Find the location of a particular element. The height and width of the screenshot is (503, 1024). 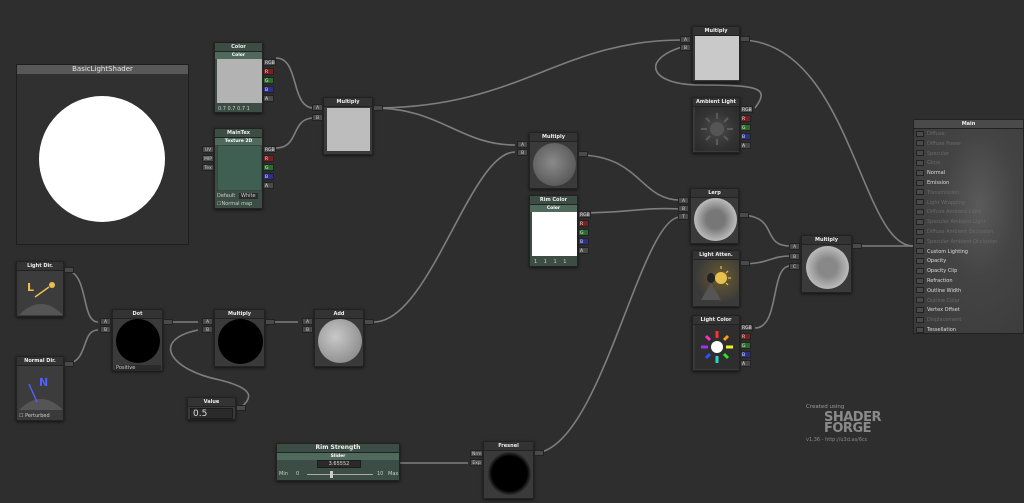

dot-node: Dot Positive is located at coordinates (137, 340).